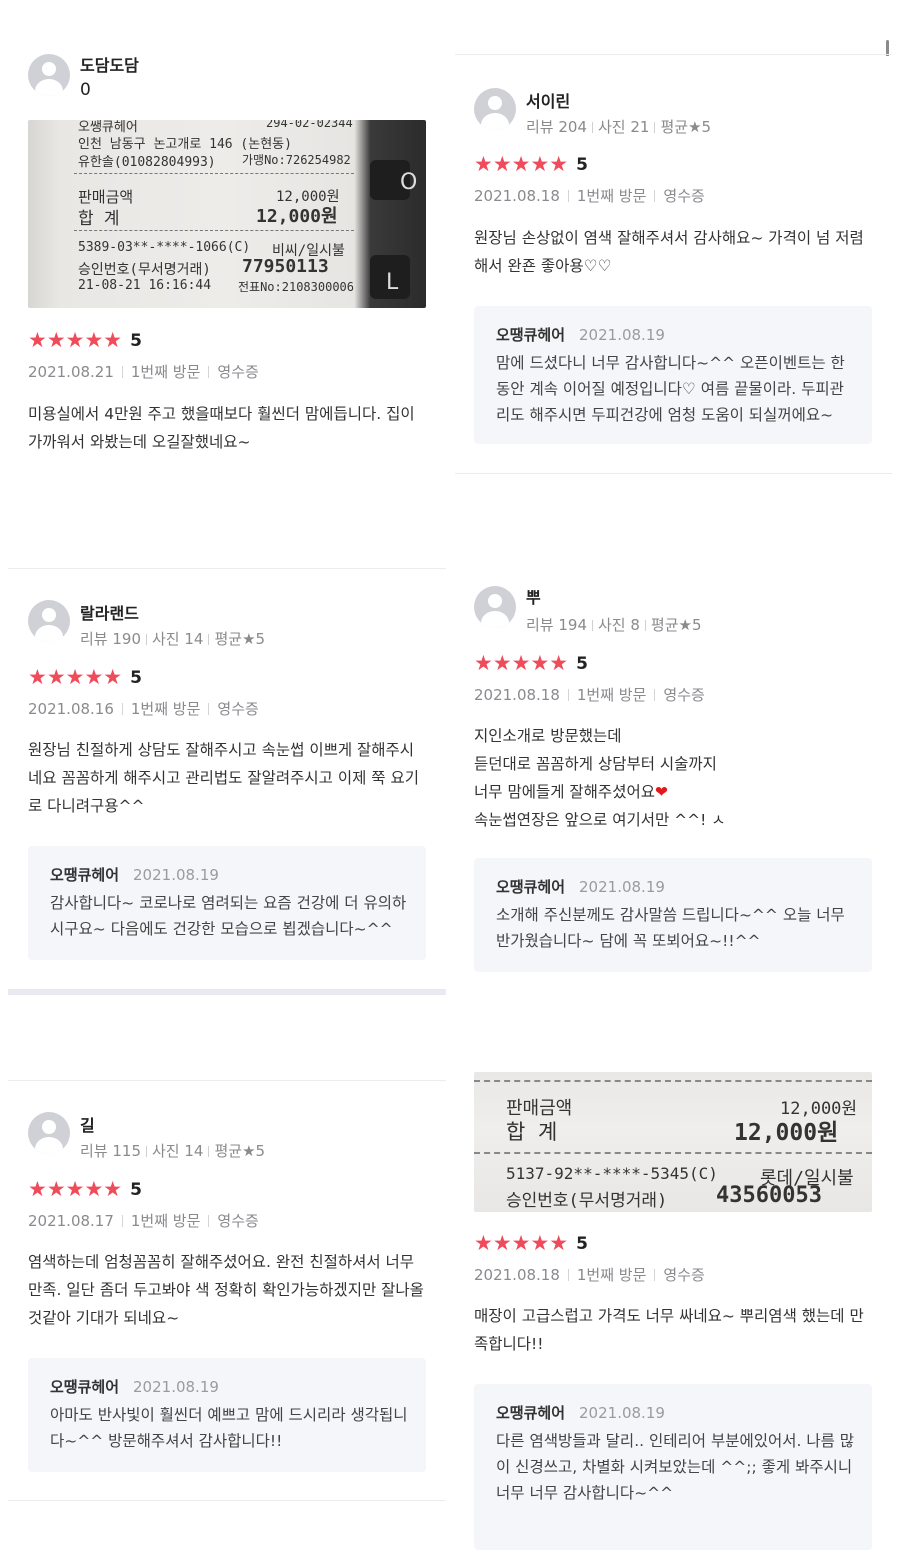 The height and width of the screenshot is (1554, 900). I want to click on review-meta: 2021.08.18 1번째 방문 영수증, so click(589, 694).